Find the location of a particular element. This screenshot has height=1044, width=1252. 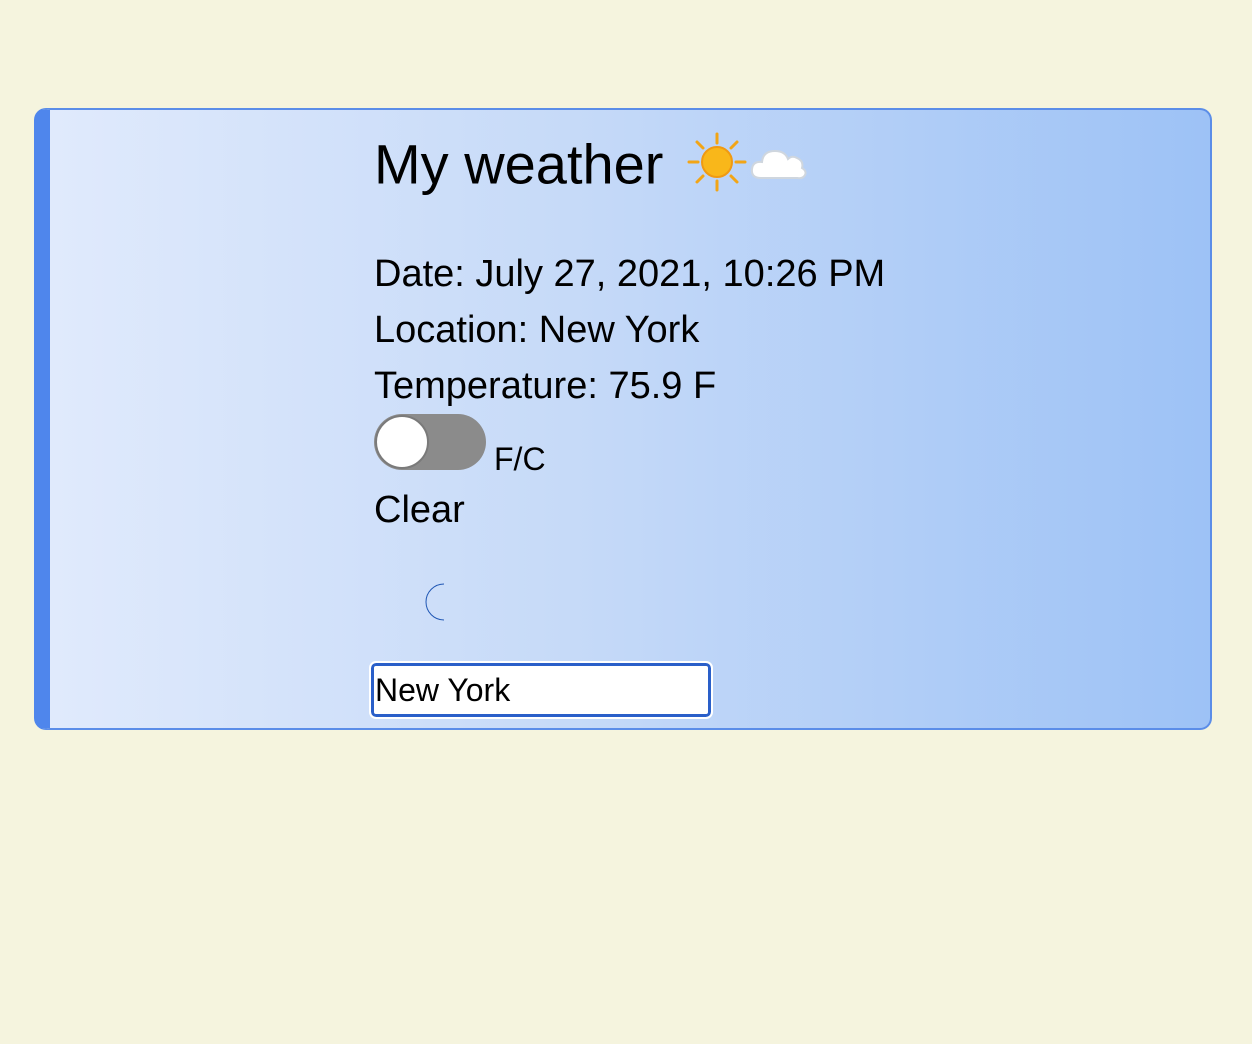

sun-icon is located at coordinates (717, 168).